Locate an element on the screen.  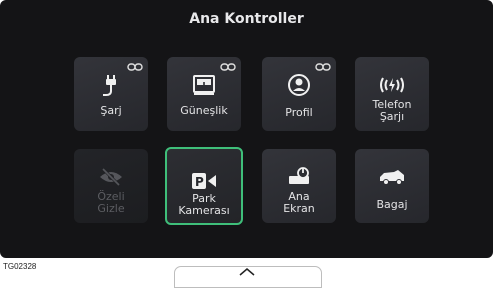
tile-phone-charging: Telefon Şarjı is located at coordinates (392, 94).